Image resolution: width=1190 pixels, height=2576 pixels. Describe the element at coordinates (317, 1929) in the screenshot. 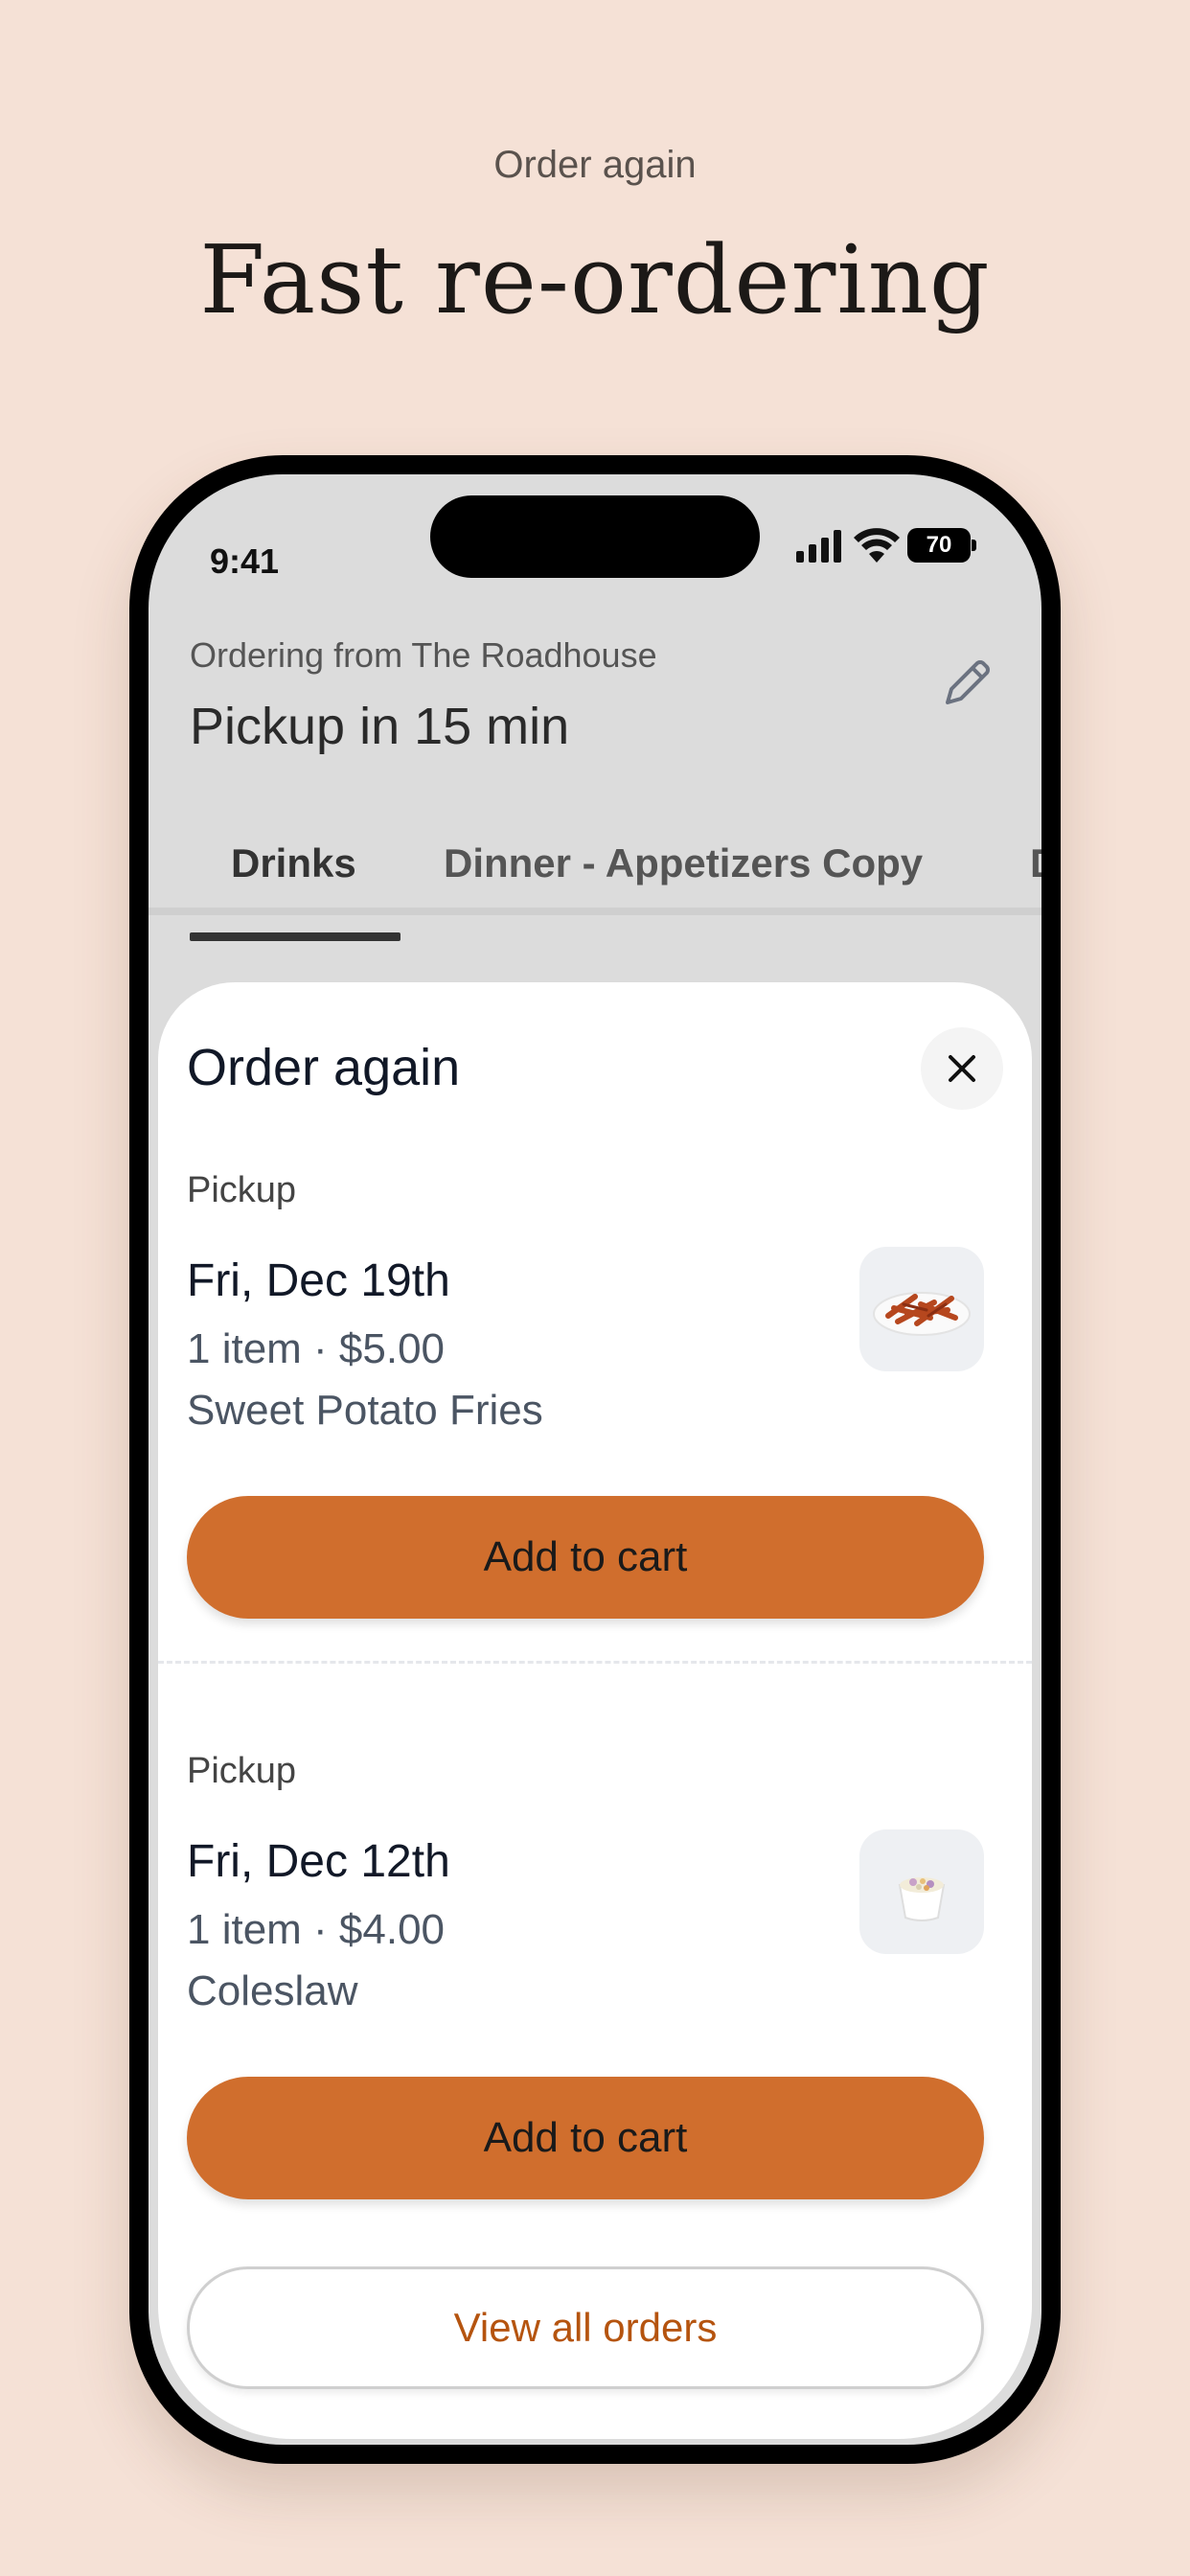

I see `order-summary: 1 item · $4.00` at that location.